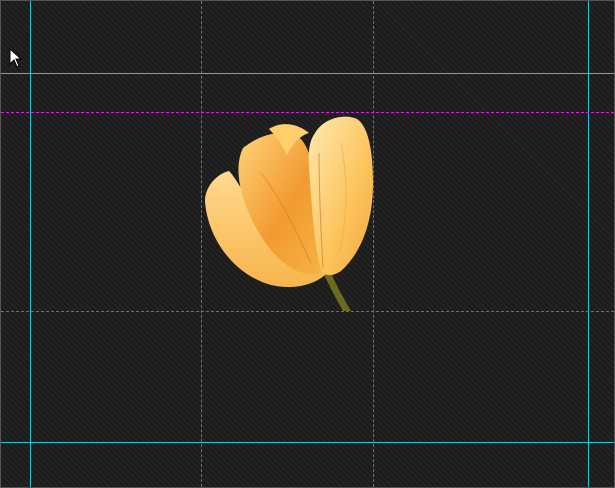  What do you see at coordinates (16, 58) in the screenshot?
I see `arrow-pointer-icon` at bounding box center [16, 58].